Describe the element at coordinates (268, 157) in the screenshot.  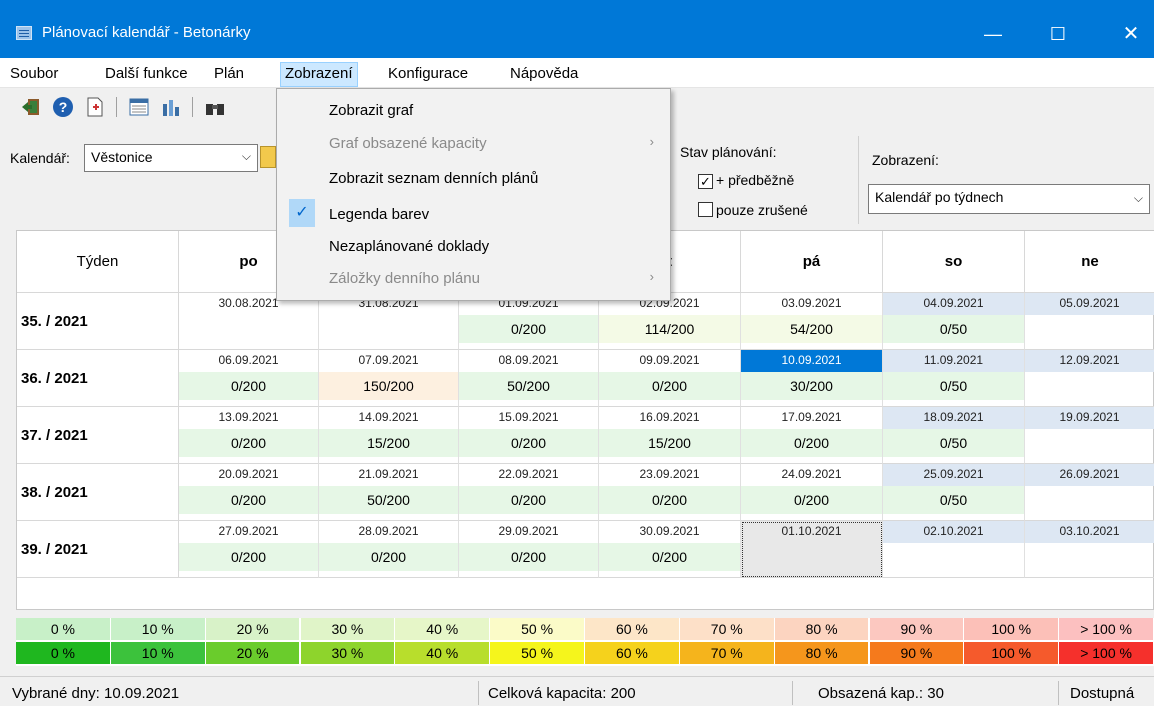
I see `folder-icon` at that location.